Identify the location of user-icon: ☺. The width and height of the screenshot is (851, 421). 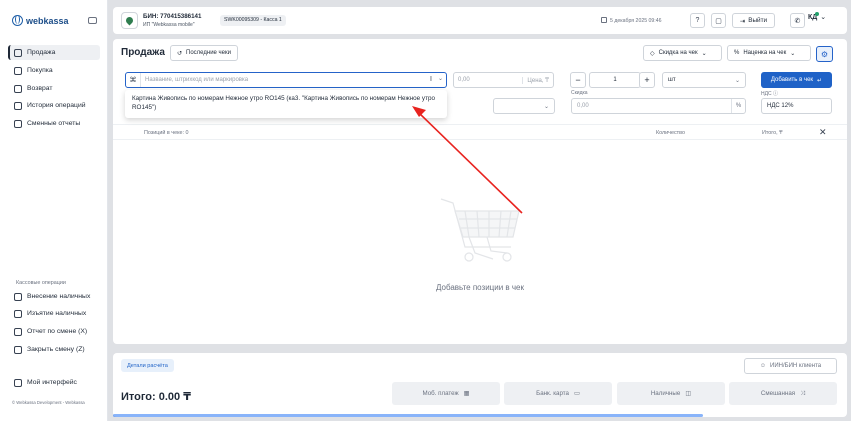
(763, 366).